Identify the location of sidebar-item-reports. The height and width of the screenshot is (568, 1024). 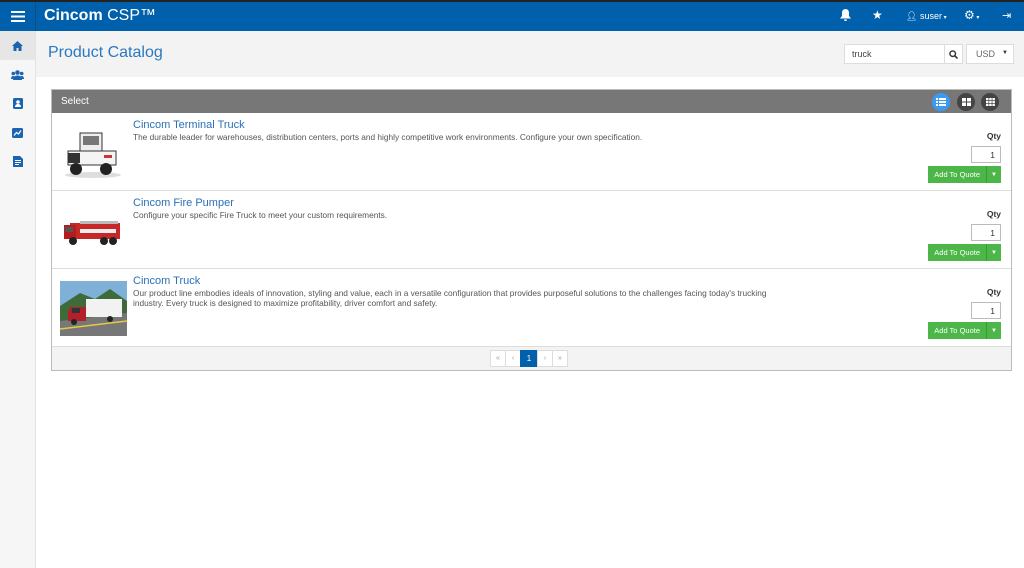
(17, 132).